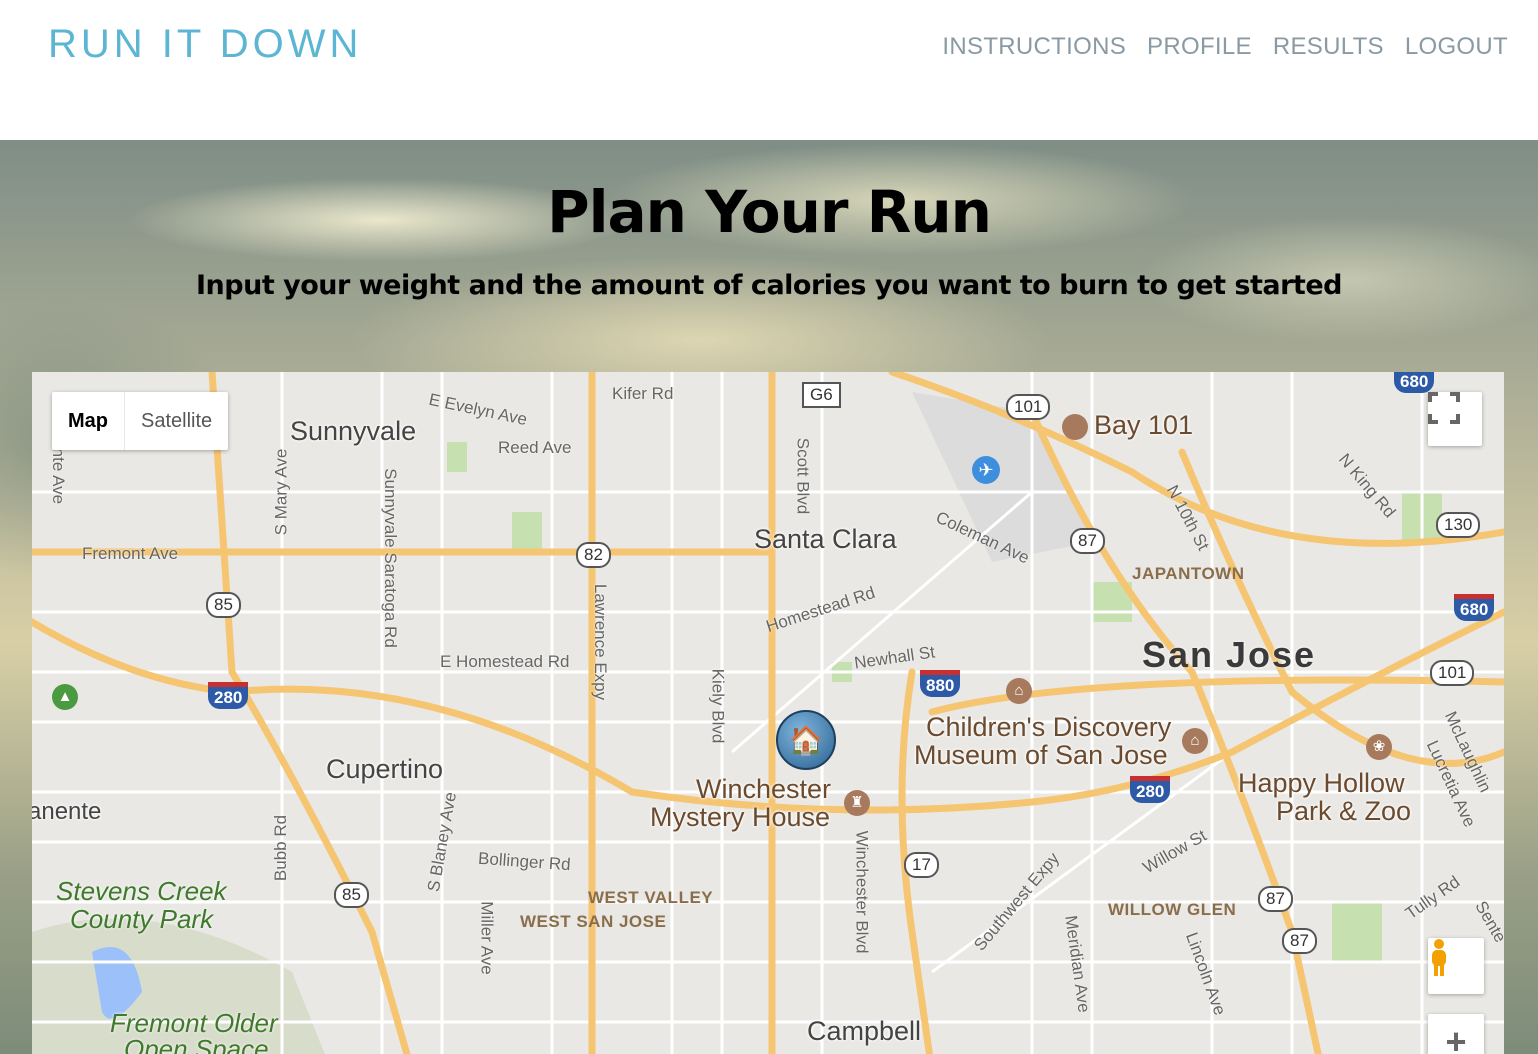 The height and width of the screenshot is (1054, 1538). What do you see at coordinates (857, 803) in the screenshot?
I see `landmark-icon: ♜` at bounding box center [857, 803].